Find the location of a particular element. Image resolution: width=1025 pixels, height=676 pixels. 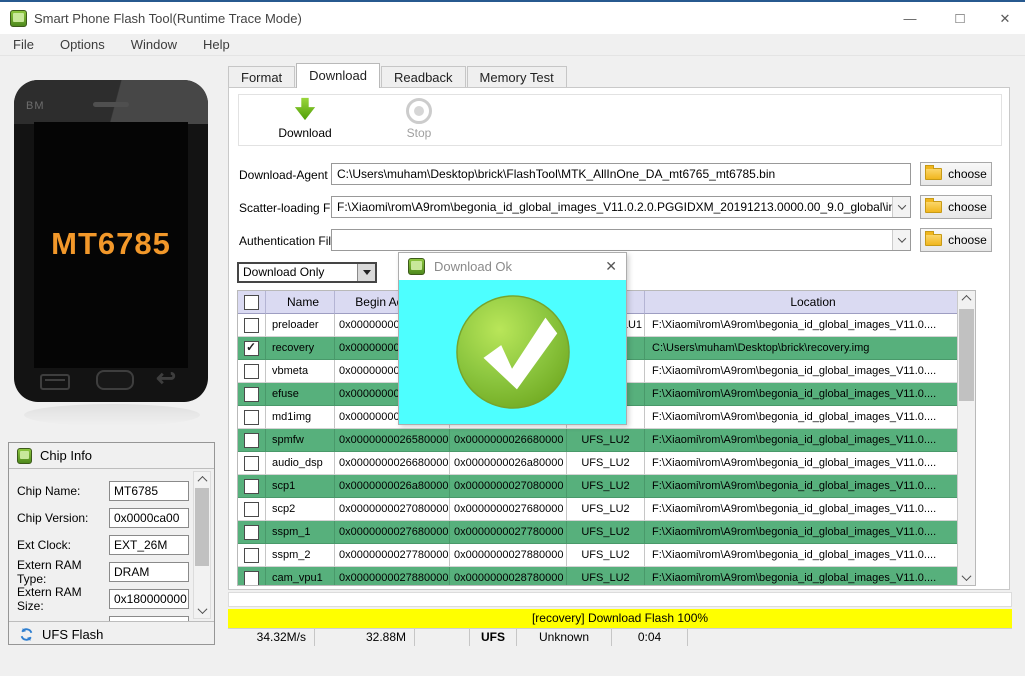

partition-name-cell: sspm_1 is located at coordinates (300, 532).